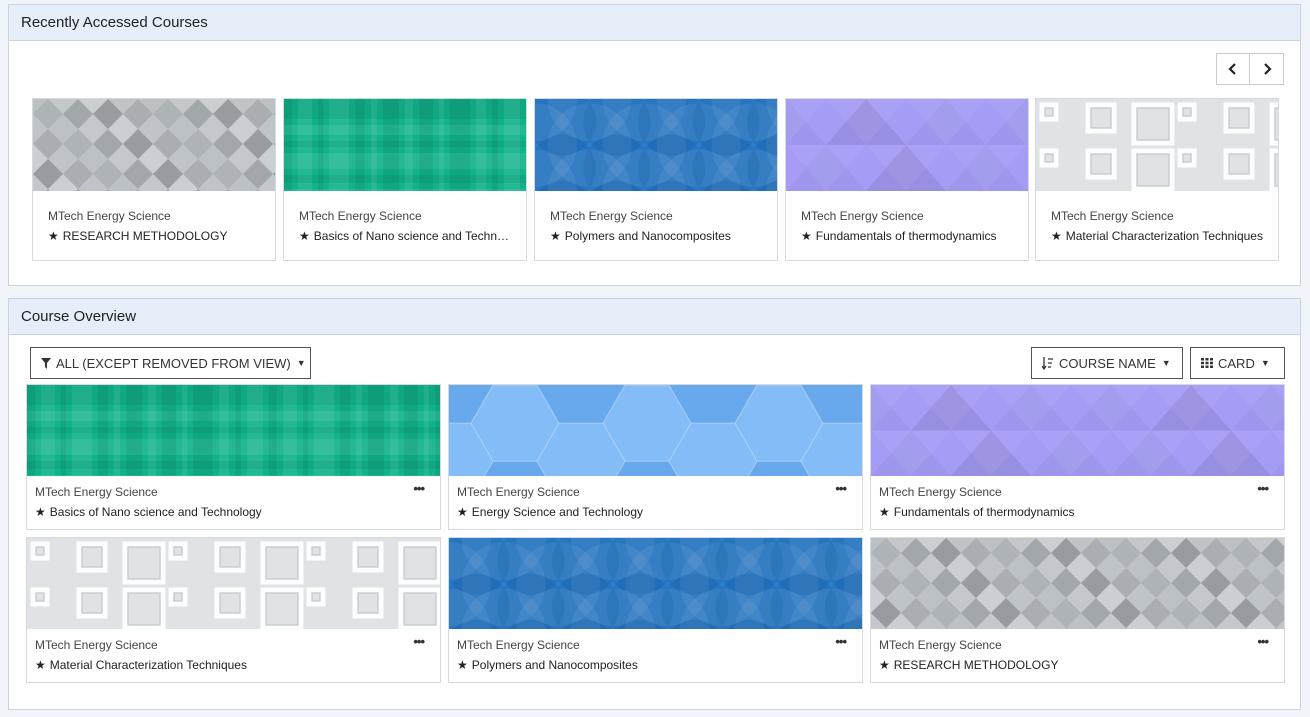 The height and width of the screenshot is (717, 1310). Describe the element at coordinates (654, 317) in the screenshot. I see `block-header: Course Overview` at that location.